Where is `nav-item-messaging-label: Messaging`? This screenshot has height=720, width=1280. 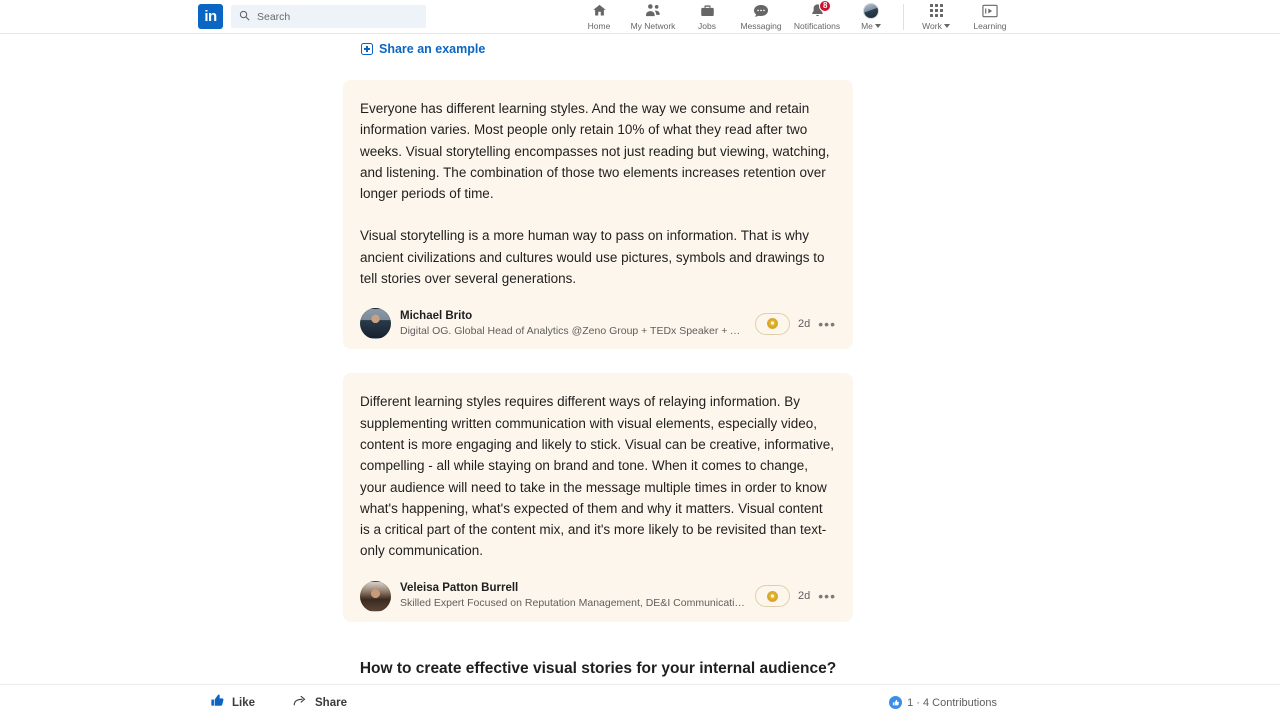 nav-item-messaging-label: Messaging is located at coordinates (761, 25).